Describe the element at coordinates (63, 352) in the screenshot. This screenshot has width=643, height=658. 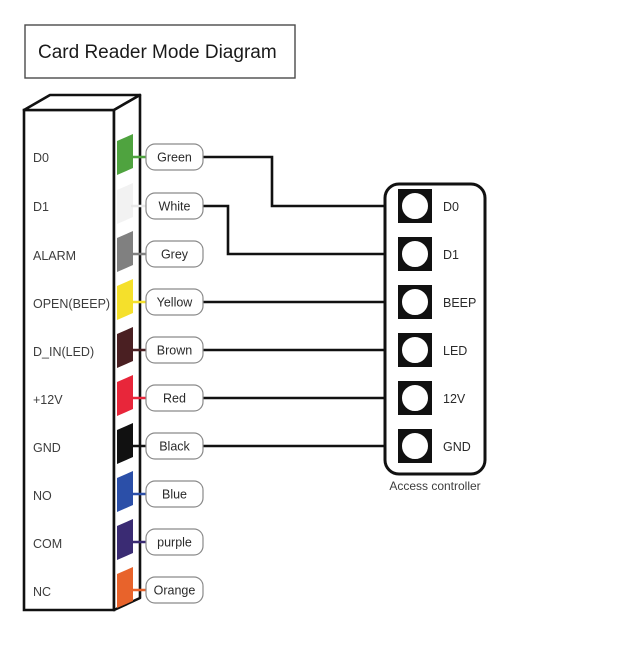
I see `pin-label-d-in-led: D_IN(LED)` at that location.